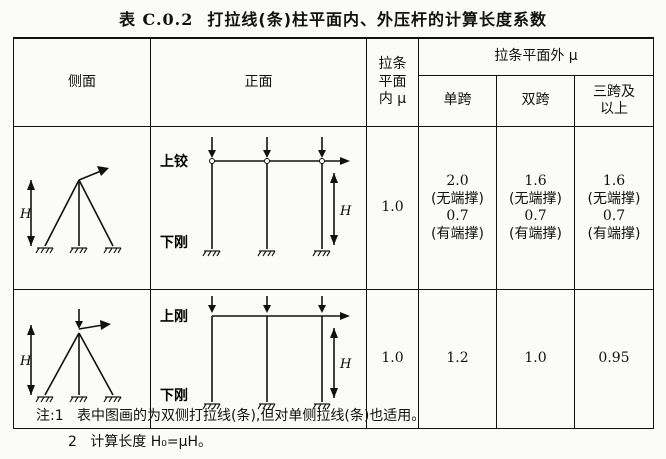 The width and height of the screenshot is (666, 459). I want to click on header-out-plane: 拉条平面外 μ, so click(536, 56).